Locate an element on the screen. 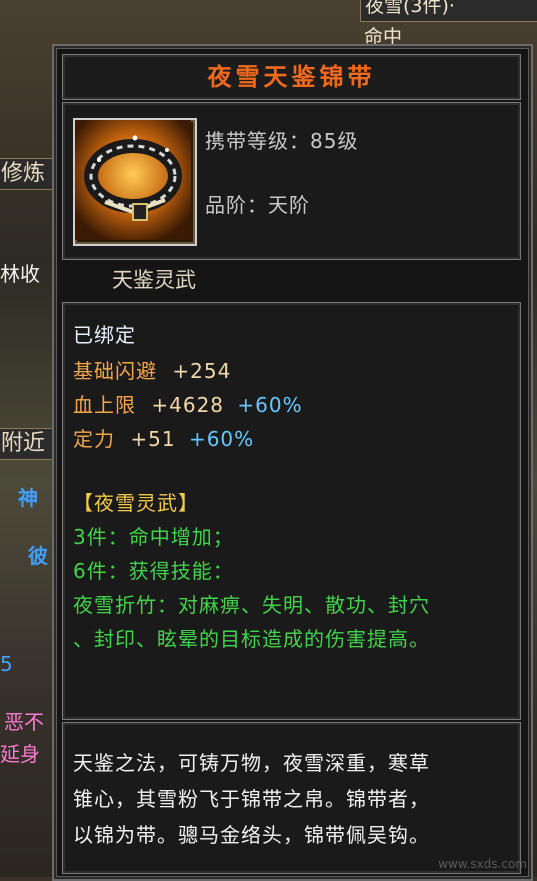 Image resolution: width=537 pixels, height=881 pixels. stat-dodge-label: 基础闪避 is located at coordinates (115, 371).